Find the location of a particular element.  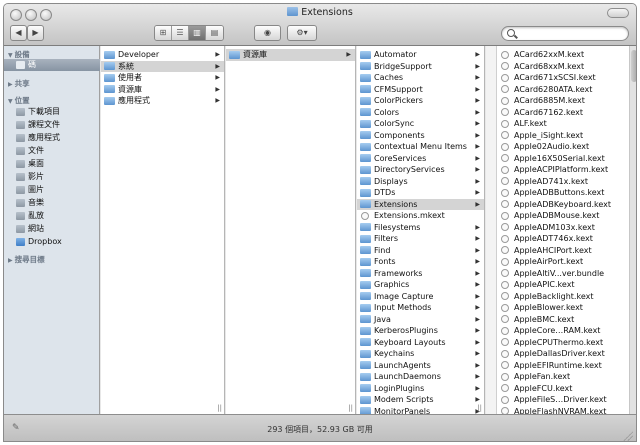

list-item: Automator ▶ is located at coordinates (420, 55).